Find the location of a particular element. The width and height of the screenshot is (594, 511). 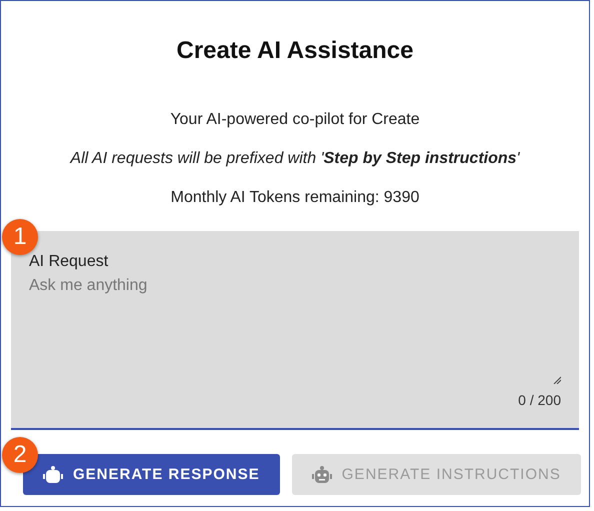

step-badge: 1 is located at coordinates (20, 237).